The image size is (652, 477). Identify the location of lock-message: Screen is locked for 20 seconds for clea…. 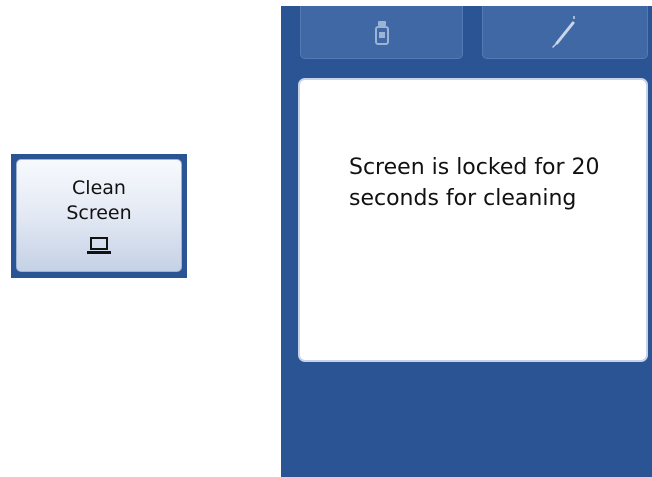
(474, 183).